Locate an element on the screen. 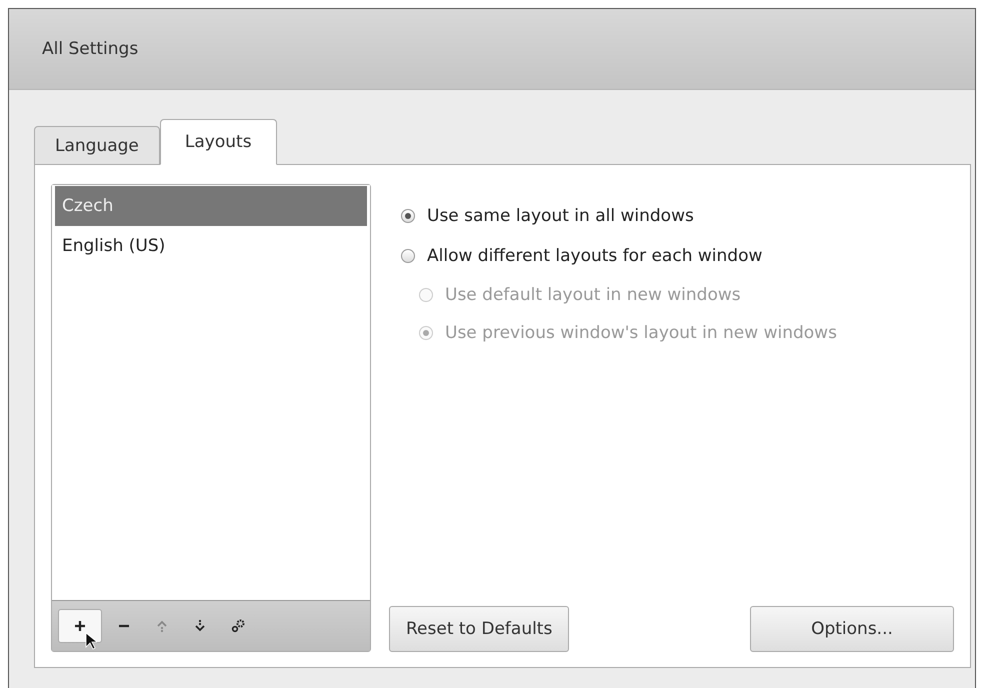  list-item: Czech is located at coordinates (211, 206).